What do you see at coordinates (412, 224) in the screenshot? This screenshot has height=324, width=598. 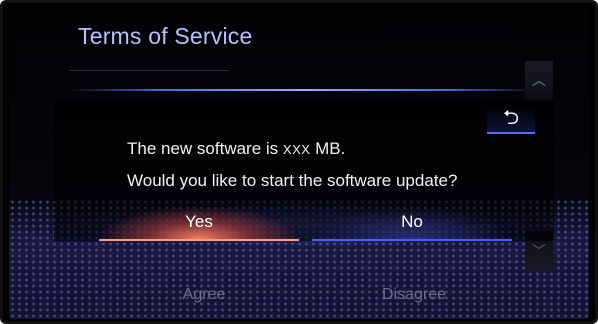 I see `no-button: No` at bounding box center [412, 224].